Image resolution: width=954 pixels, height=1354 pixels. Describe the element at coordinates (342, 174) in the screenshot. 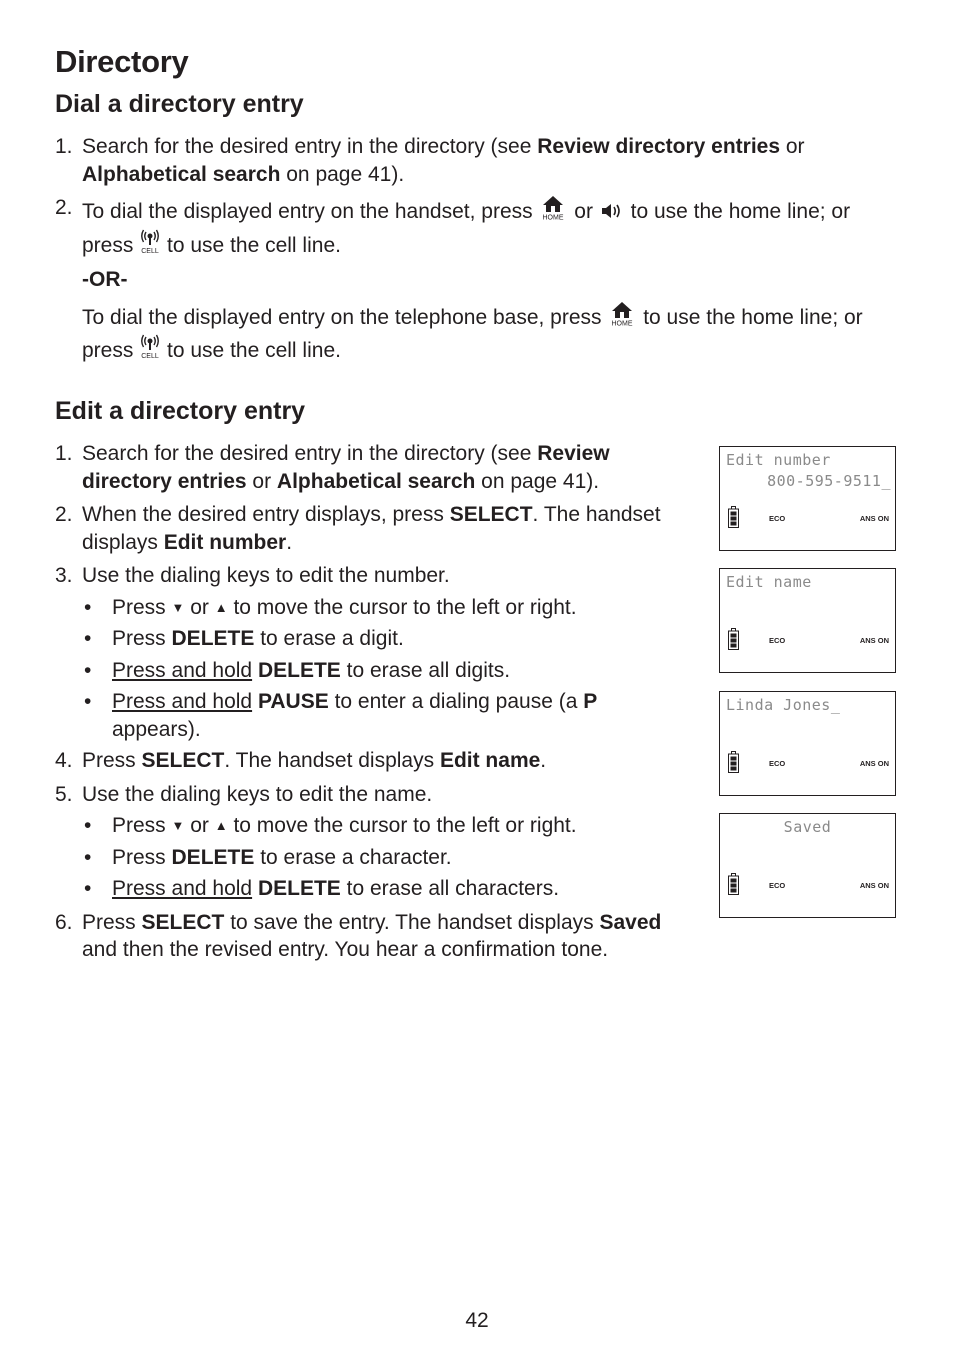

I see `step-text: on page 41).` at that location.